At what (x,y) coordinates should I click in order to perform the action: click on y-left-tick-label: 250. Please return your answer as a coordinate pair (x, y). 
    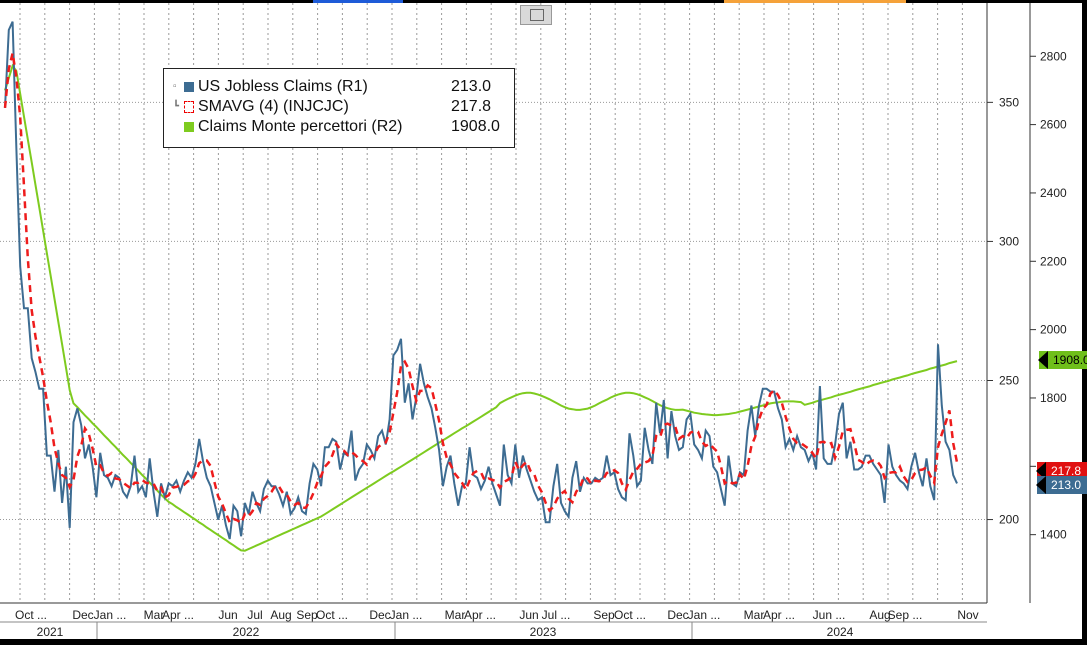
    Looking at the image, I should click on (1009, 380).